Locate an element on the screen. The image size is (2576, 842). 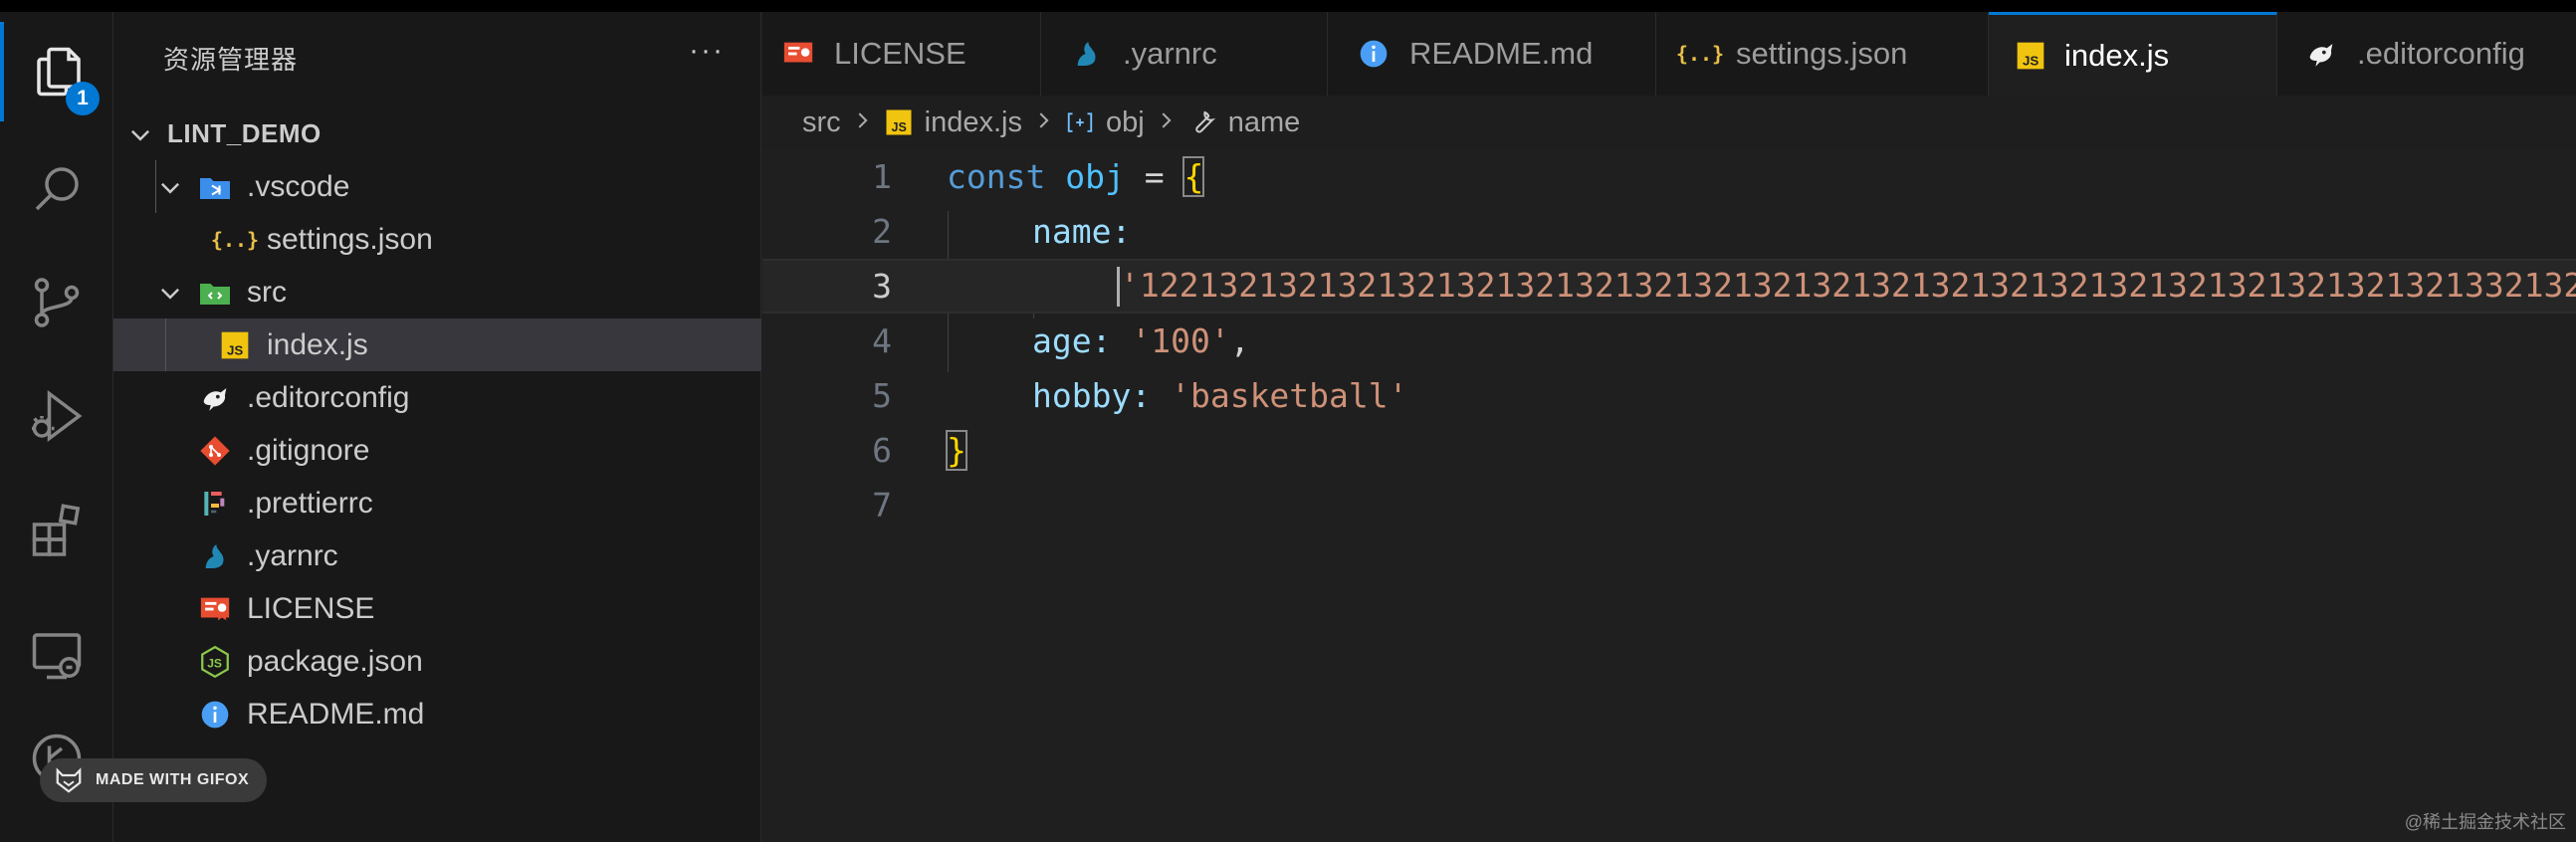
tab-label: settings.json is located at coordinates (1822, 53).